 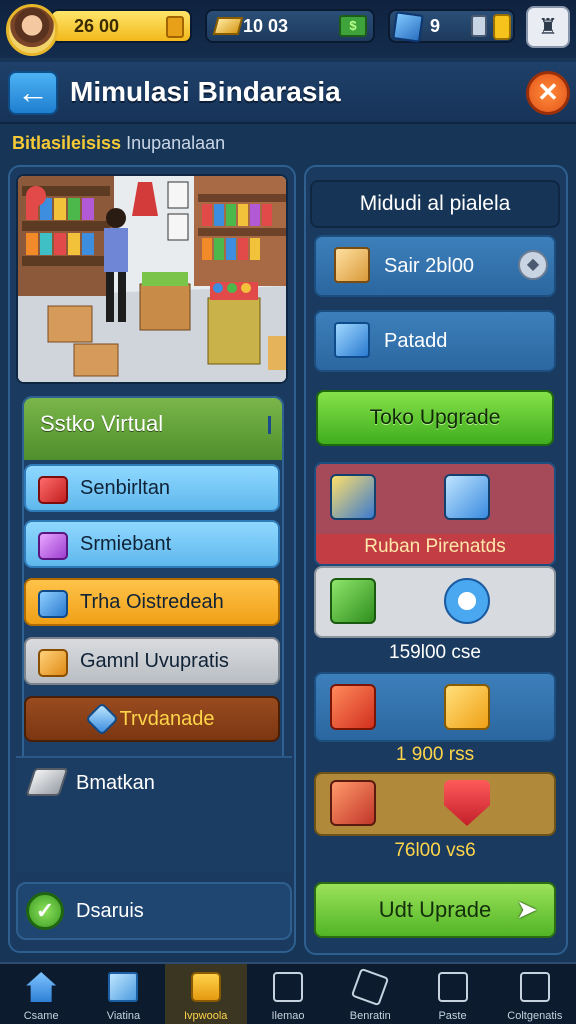 I want to click on blue-gift-icon, so click(x=53, y=604).